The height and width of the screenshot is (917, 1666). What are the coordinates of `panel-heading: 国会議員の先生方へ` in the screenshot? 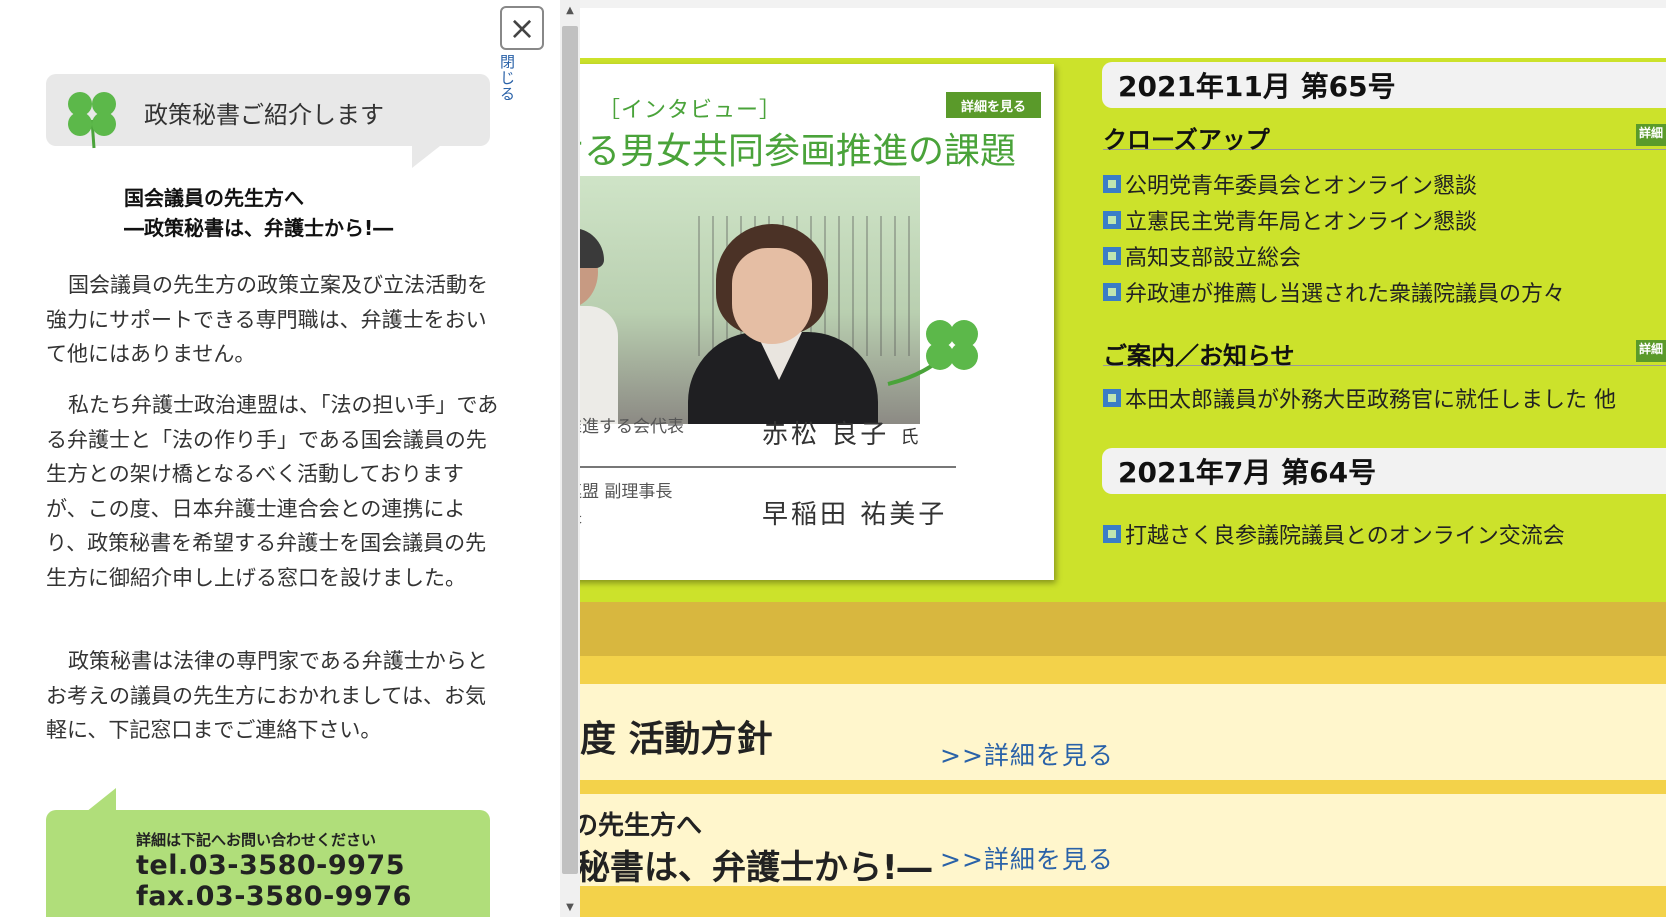 It's located at (214, 198).